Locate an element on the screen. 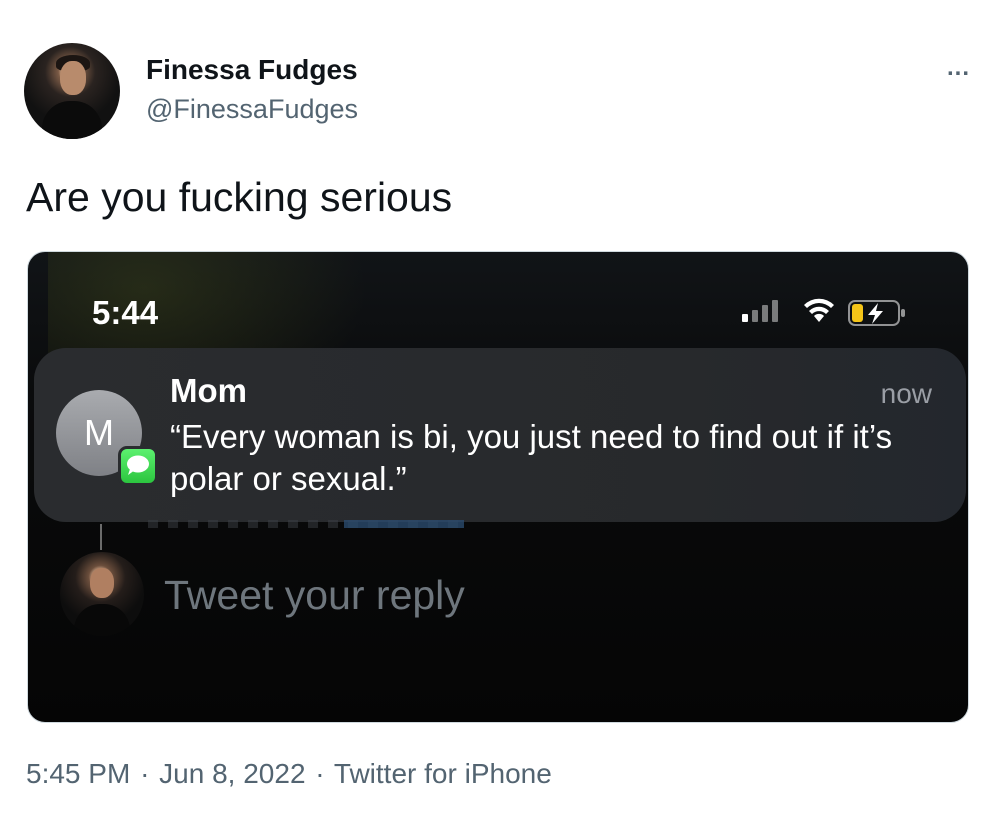  status-bar-clock: 5:44 is located at coordinates (125, 312).